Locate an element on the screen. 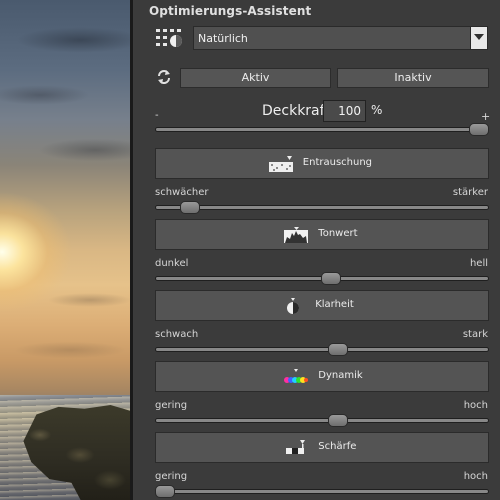 The height and width of the screenshot is (500, 500). opacity-max-symbol: + is located at coordinates (486, 116).